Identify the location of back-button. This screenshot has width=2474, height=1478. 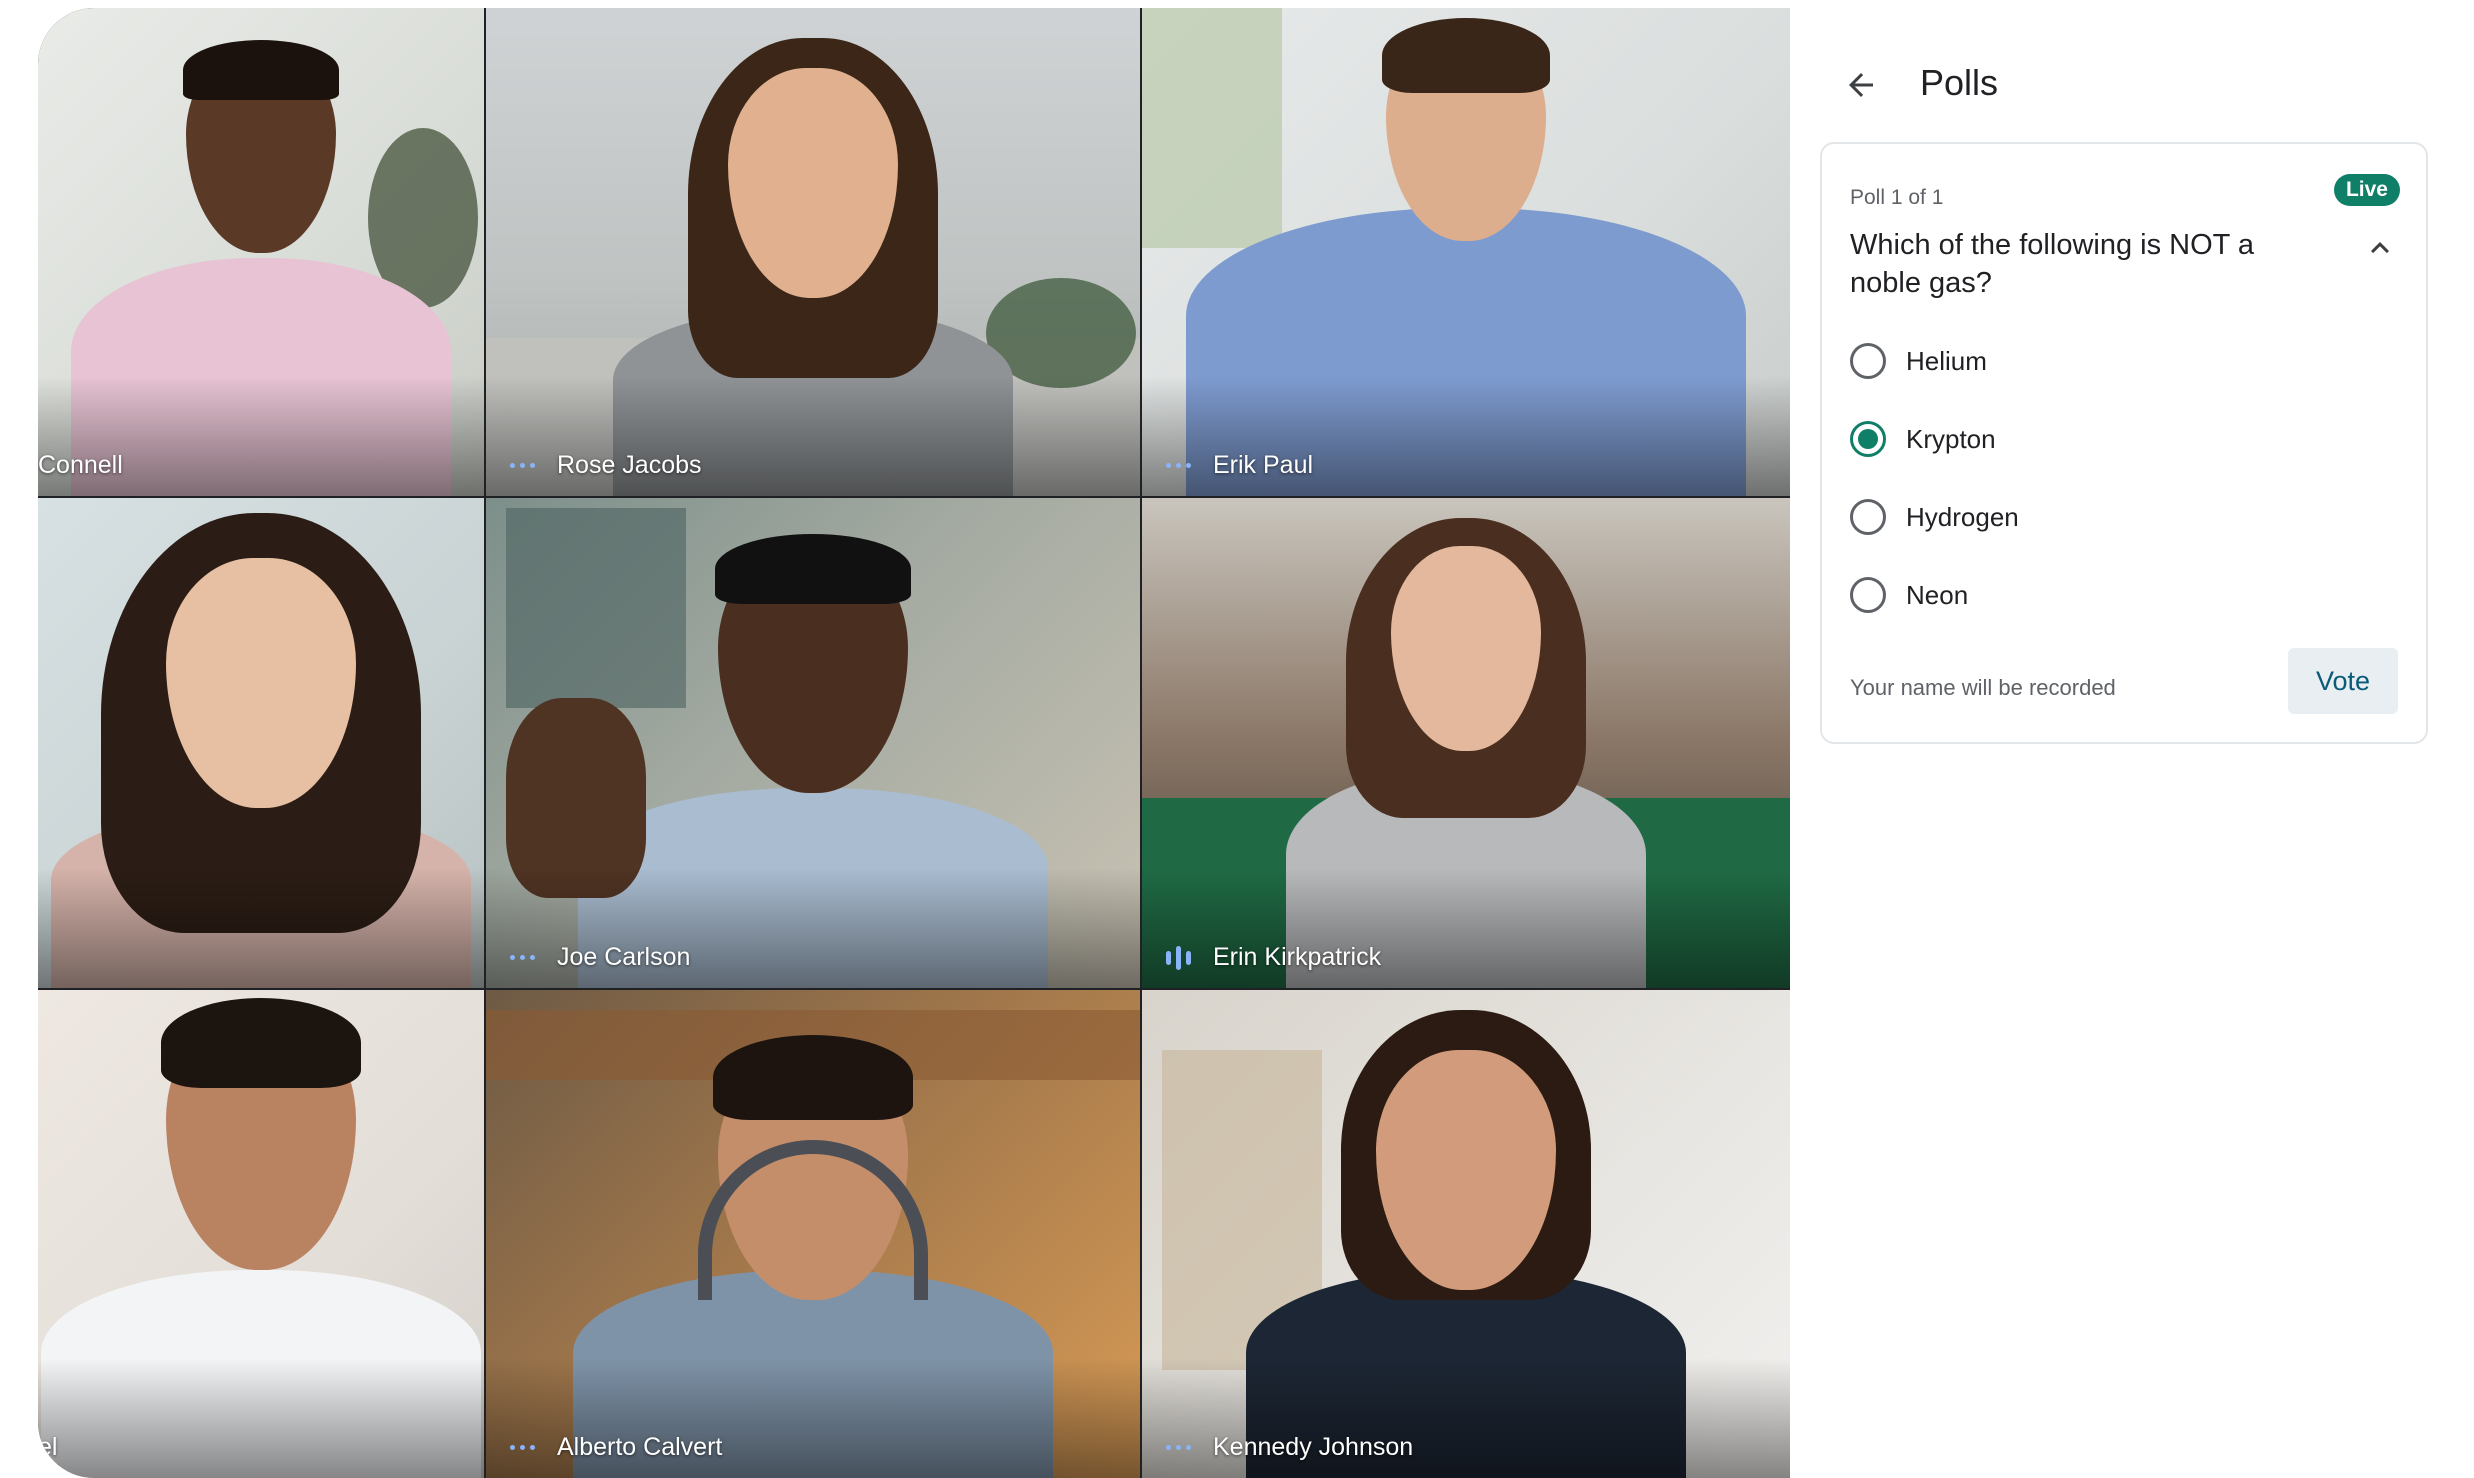
(1861, 85).